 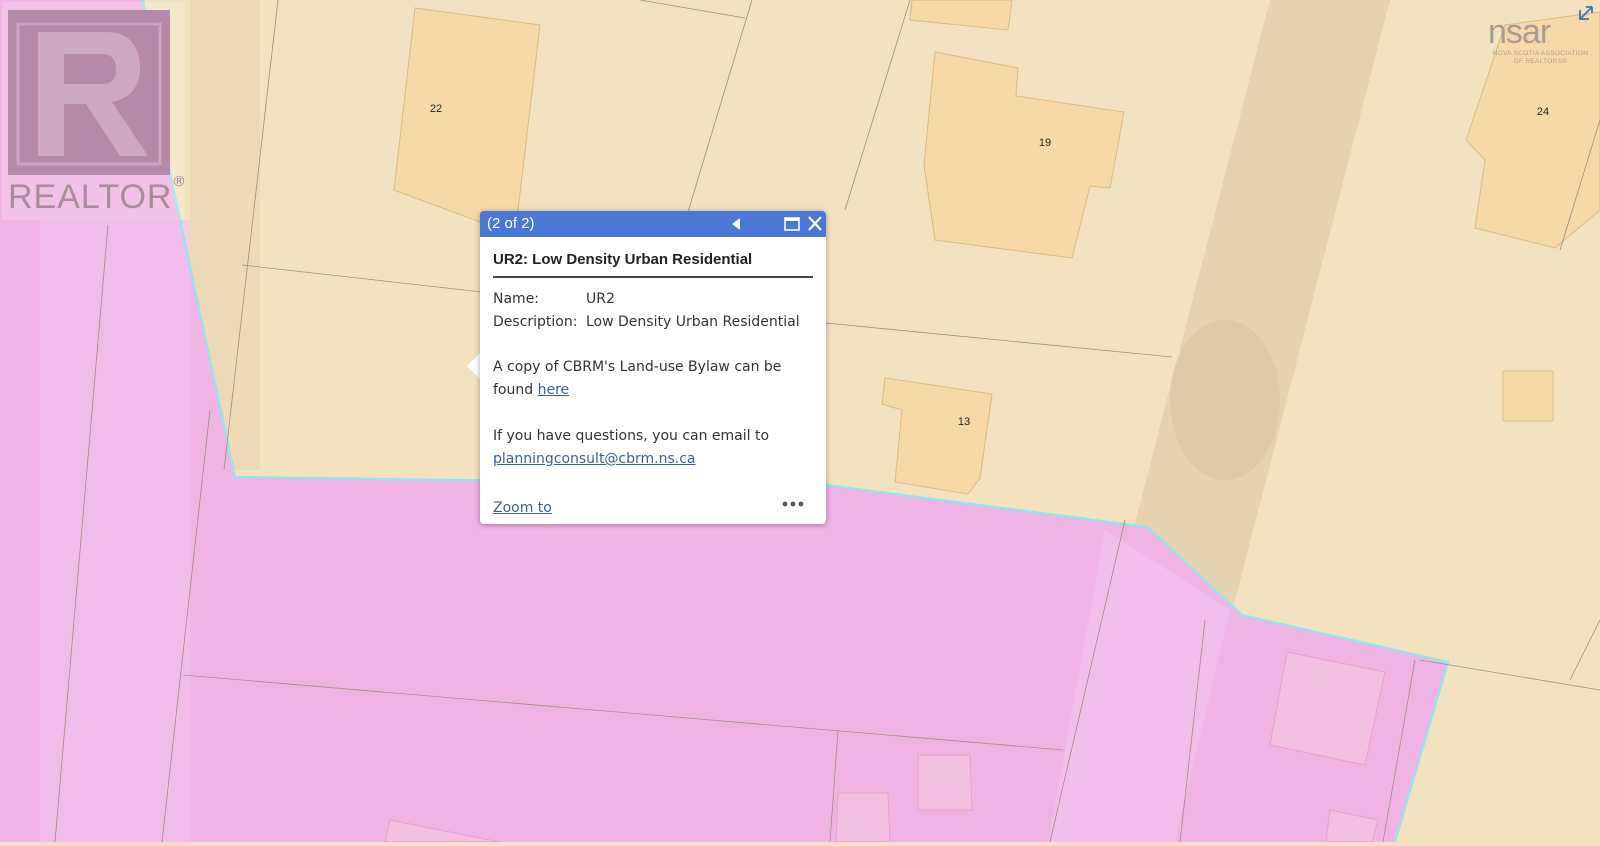 What do you see at coordinates (653, 224) in the screenshot?
I see `popup-header: (2 of 2)` at bounding box center [653, 224].